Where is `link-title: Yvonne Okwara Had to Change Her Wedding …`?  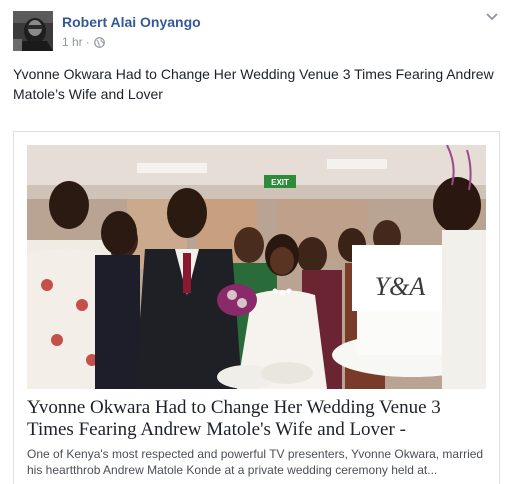 link-title: Yvonne Okwara Had to Change Her Wedding … is located at coordinates (258, 419).